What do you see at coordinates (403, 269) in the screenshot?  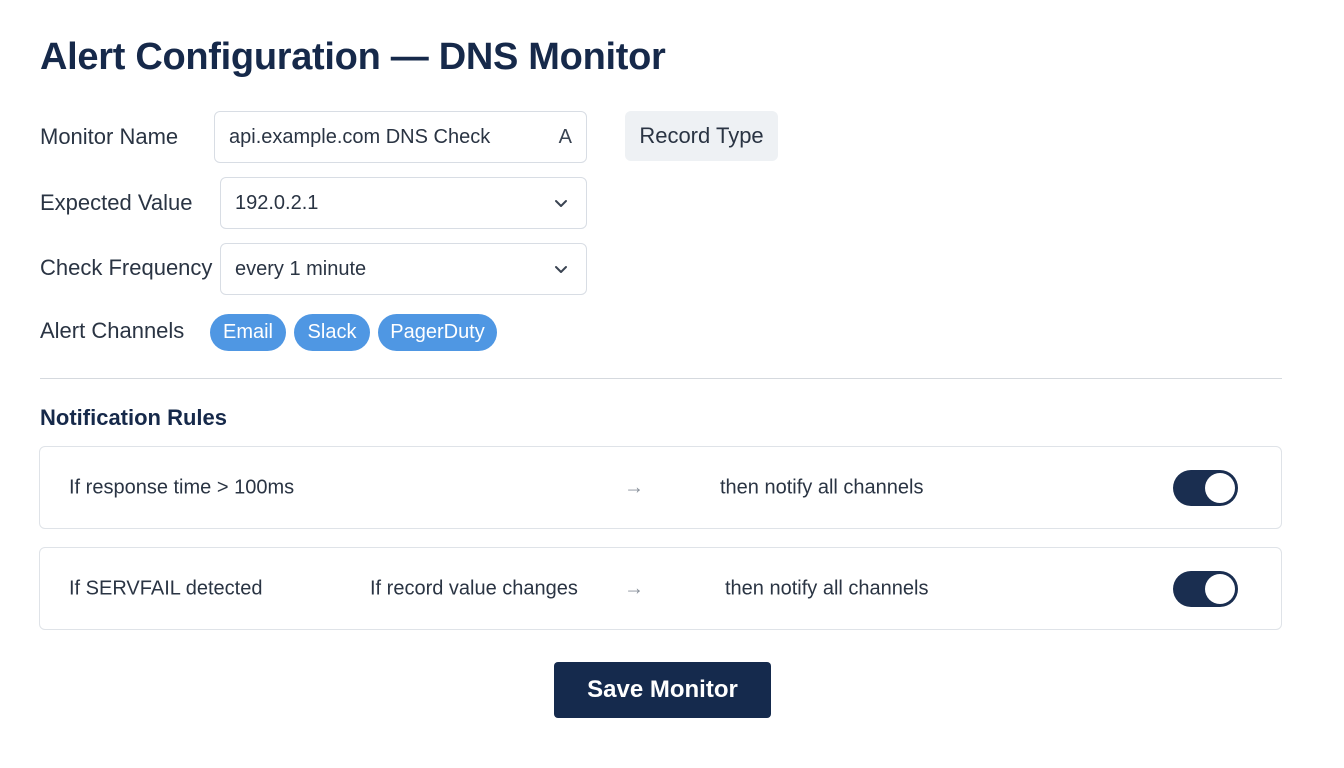 I see `check-frequency-select: every 1 minute` at bounding box center [403, 269].